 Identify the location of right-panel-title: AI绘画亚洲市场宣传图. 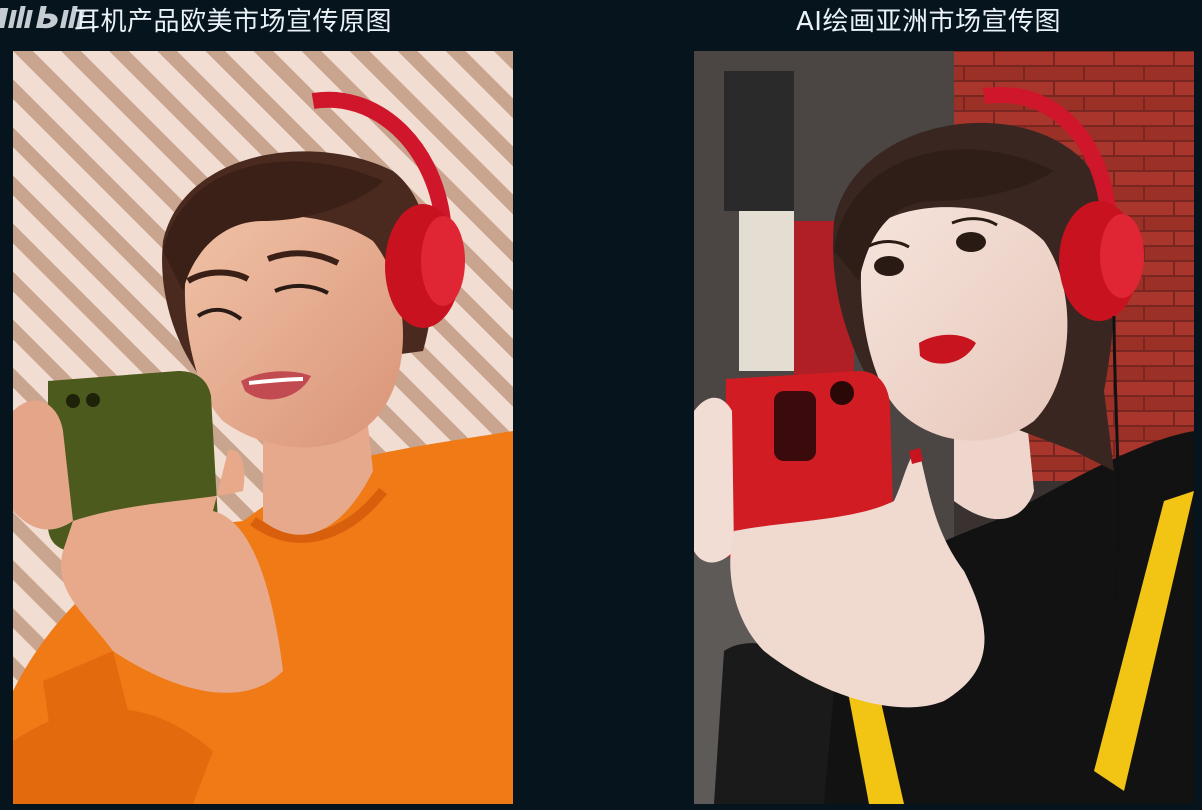
(928, 22).